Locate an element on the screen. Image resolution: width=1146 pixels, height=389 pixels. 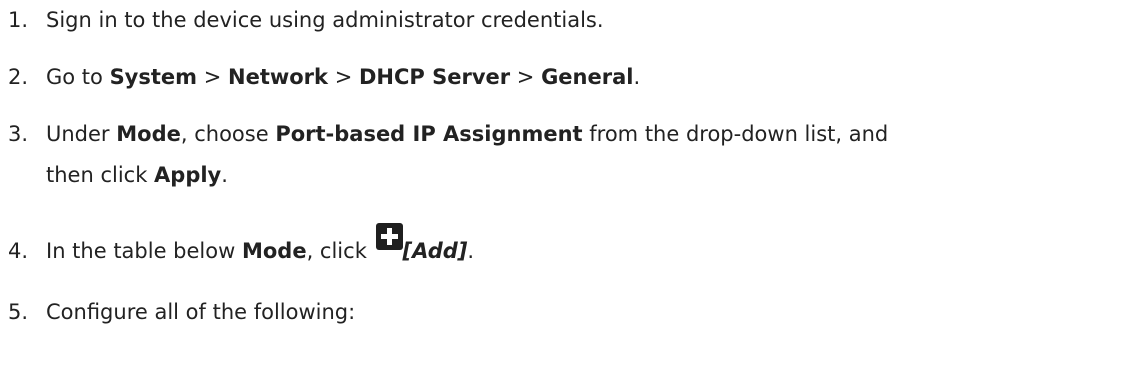
step-4: 4. In the table below Mode, click [Add]. is located at coordinates (241, 244).